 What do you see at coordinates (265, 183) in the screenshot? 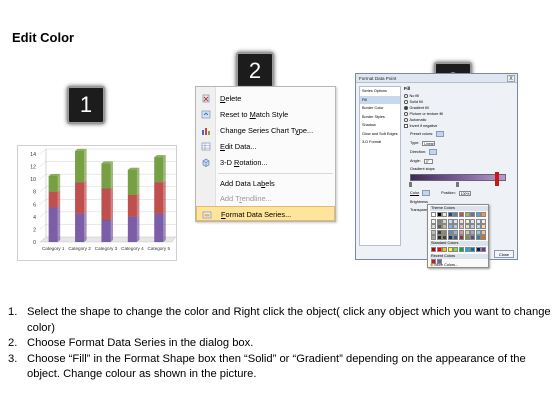
I see `menu-item-add-data-labels: Add Data Labels` at bounding box center [265, 183].